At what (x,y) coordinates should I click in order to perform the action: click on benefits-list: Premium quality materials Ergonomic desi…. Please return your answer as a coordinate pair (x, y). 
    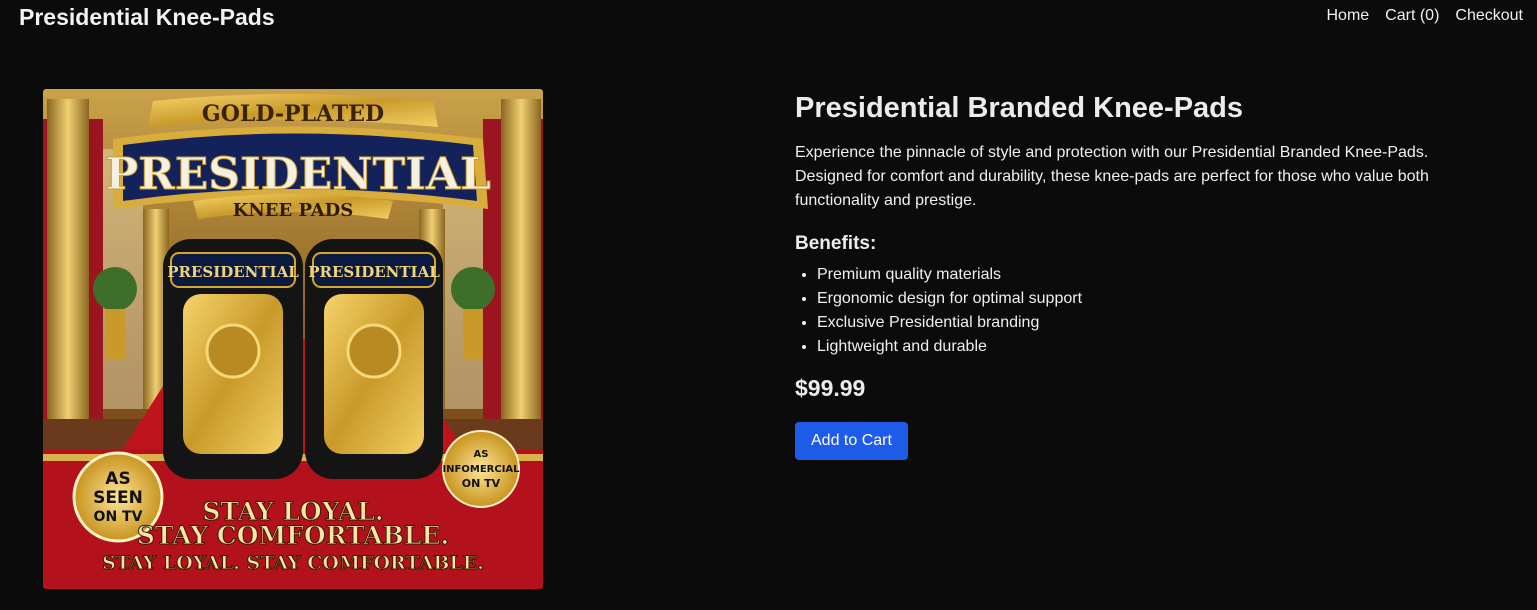
    Looking at the image, I should click on (1125, 311).